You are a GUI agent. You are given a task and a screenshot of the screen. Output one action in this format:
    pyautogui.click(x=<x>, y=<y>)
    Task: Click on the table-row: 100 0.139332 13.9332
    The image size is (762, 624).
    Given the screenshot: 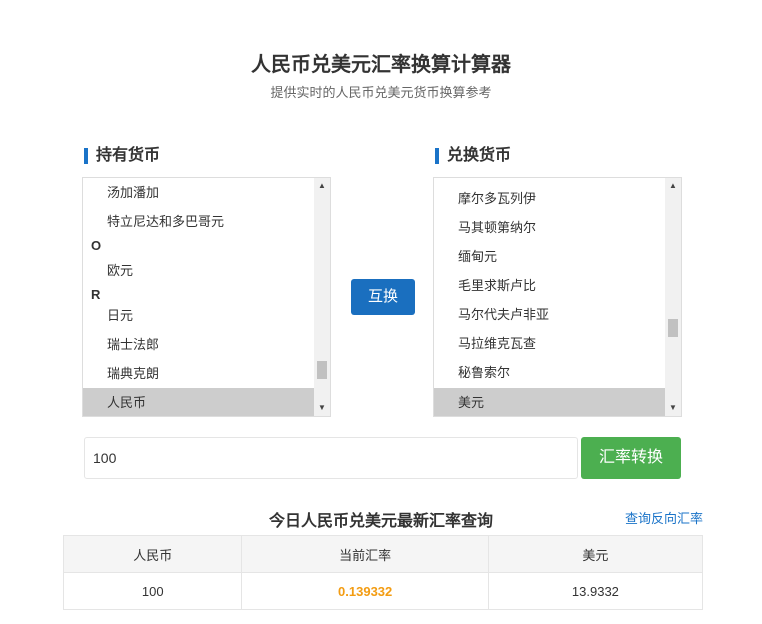 What is the action you would take?
    pyautogui.click(x=383, y=591)
    